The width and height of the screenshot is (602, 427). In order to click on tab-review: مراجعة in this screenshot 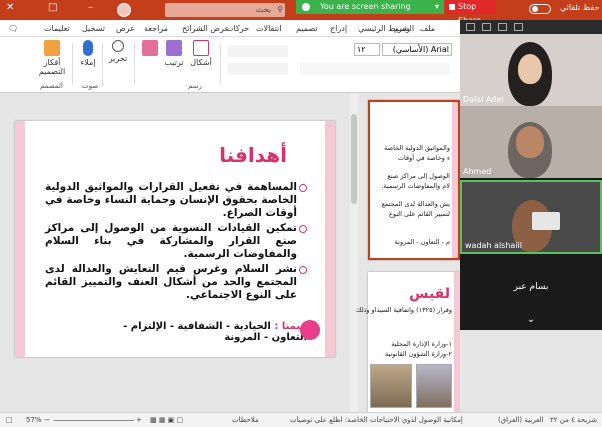, I will do `click(156, 28)`.